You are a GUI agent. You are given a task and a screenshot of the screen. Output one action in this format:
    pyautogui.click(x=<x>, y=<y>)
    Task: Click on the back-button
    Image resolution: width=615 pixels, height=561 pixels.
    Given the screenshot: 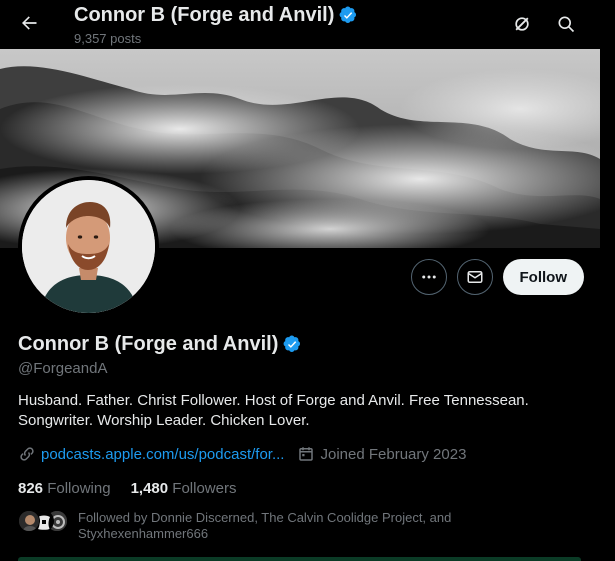 What is the action you would take?
    pyautogui.click(x=29, y=23)
    